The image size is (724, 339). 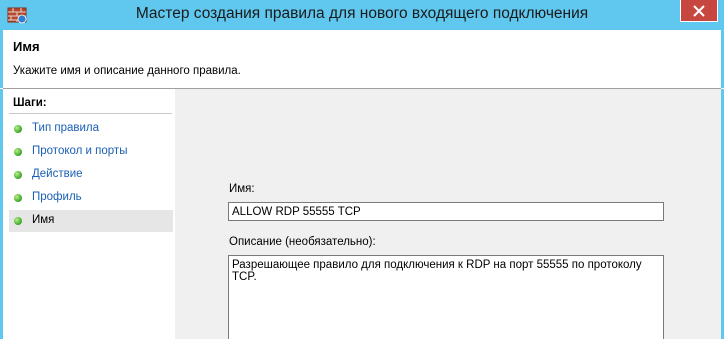 I want to click on sidebar-item-name: Имя, so click(x=91, y=221).